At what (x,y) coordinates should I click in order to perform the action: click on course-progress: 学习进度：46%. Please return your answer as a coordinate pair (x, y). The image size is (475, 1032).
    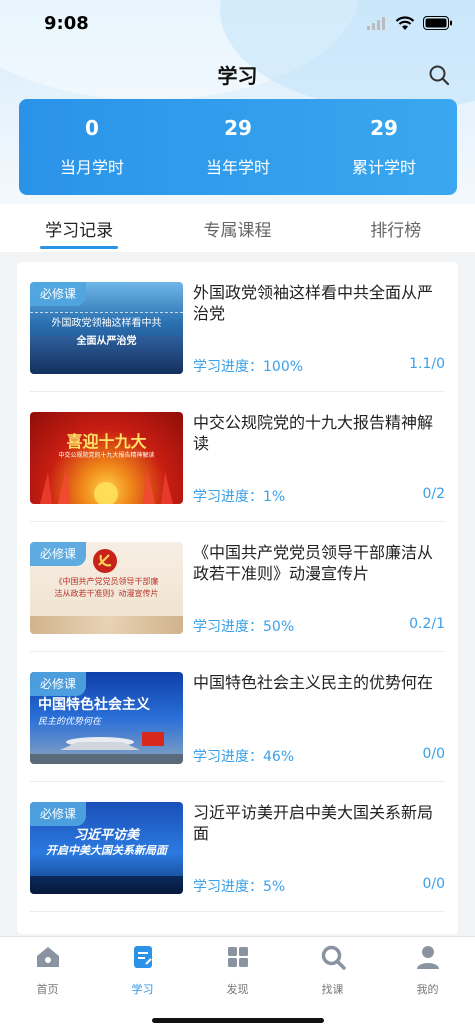
    Looking at the image, I should click on (244, 757).